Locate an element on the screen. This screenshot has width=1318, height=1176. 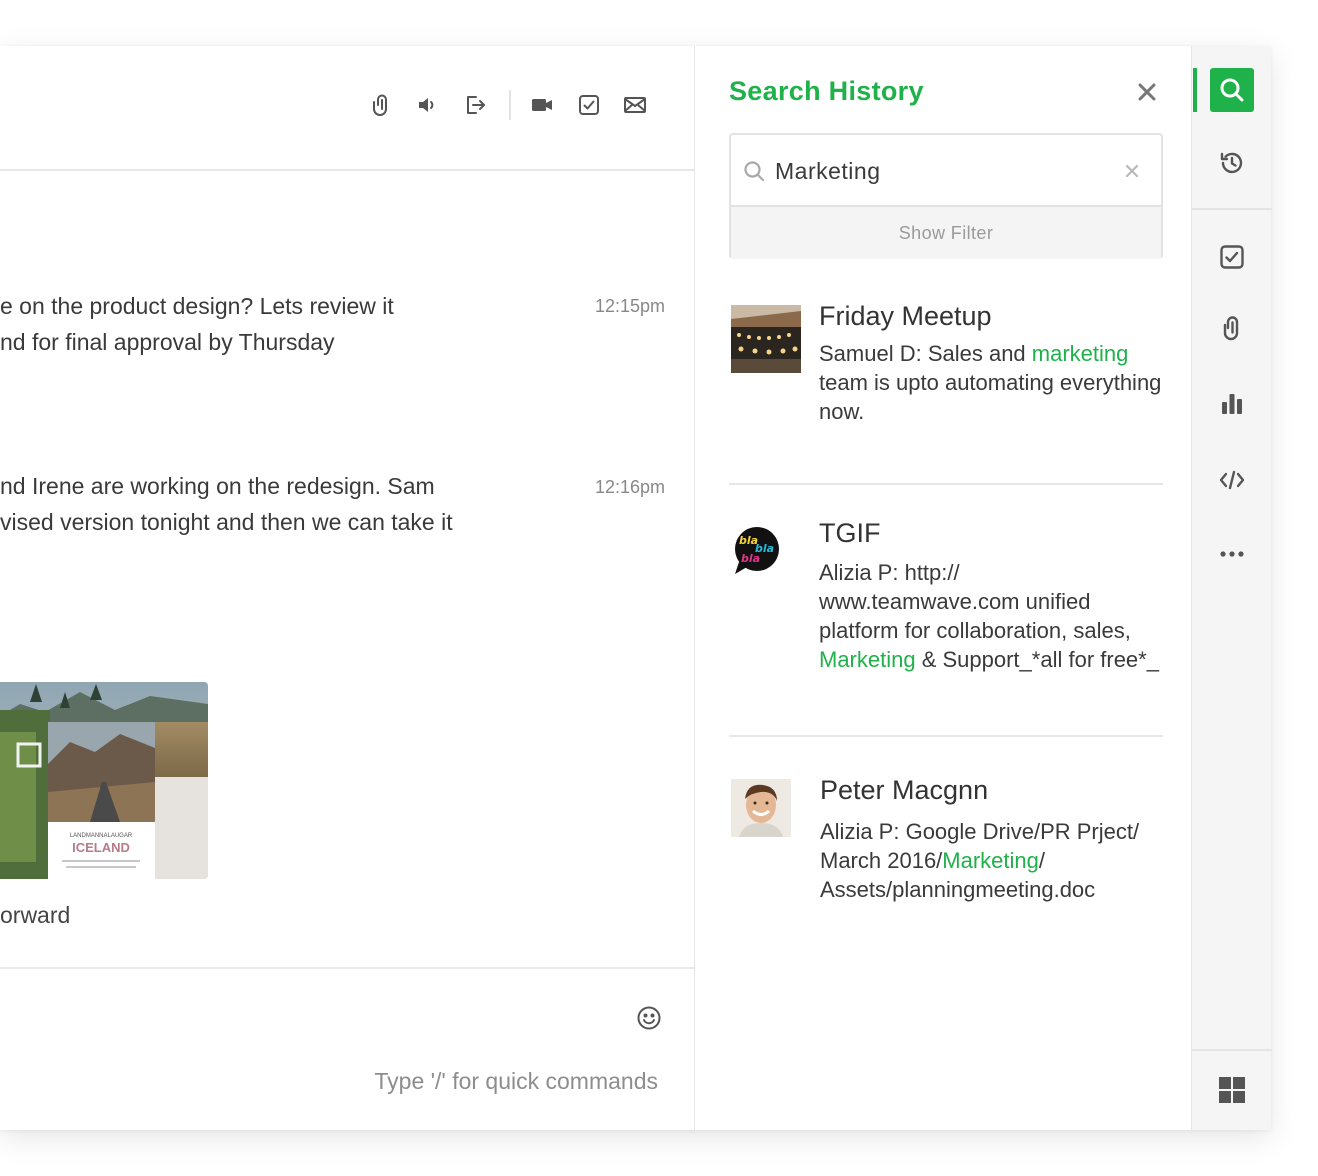
attachment-small-text: LANDMANNALAUGAR is located at coordinates (101, 836).